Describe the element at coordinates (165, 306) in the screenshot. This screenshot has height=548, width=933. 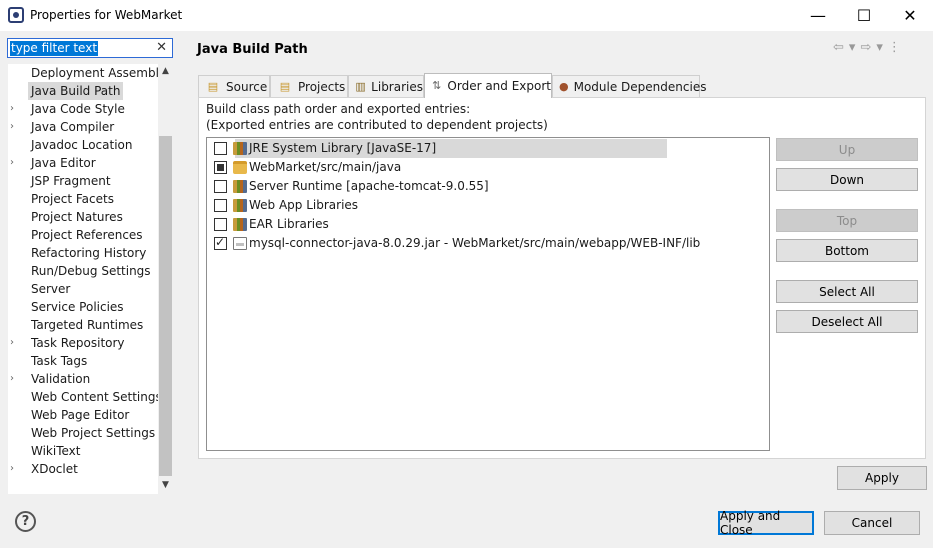
I see `scrollbar-thumb` at that location.